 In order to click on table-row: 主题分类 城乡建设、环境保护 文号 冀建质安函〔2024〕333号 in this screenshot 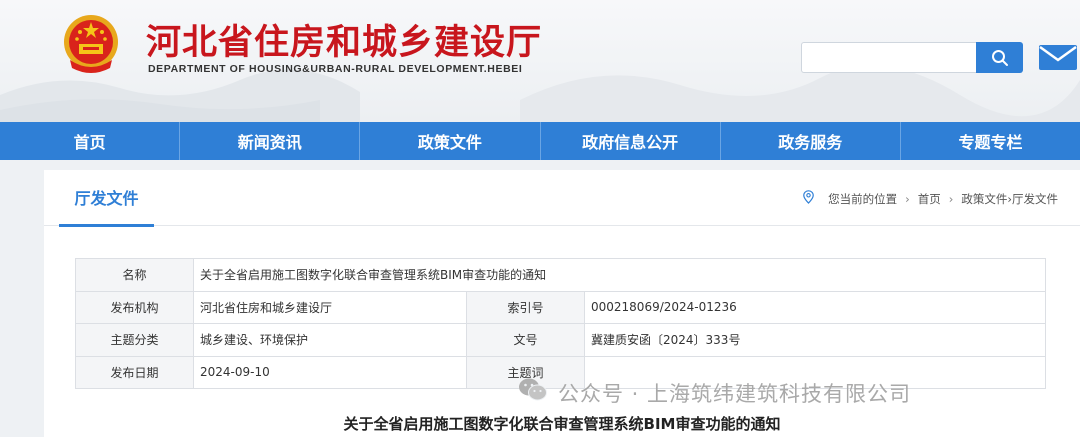, I will do `click(560, 340)`.